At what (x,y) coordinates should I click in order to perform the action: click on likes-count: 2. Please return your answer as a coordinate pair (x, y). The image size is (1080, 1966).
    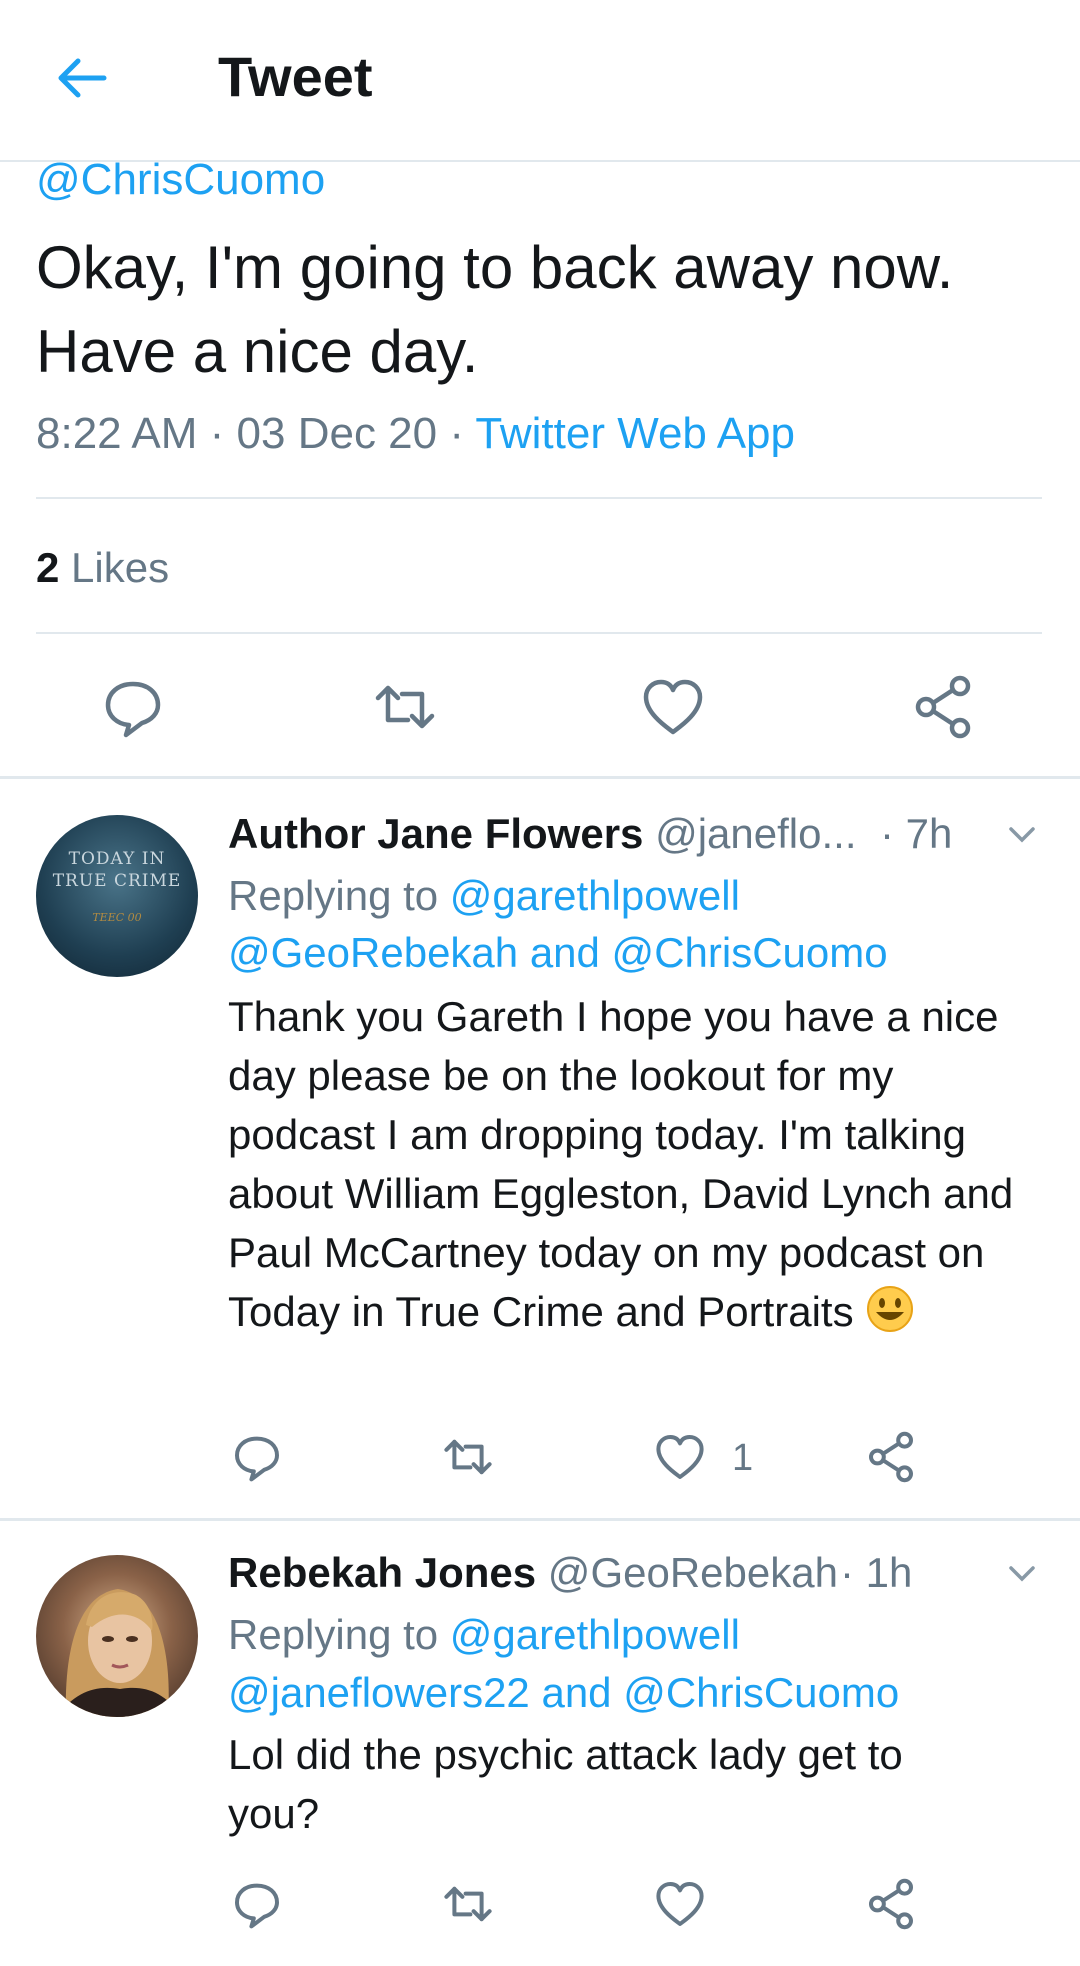
    Looking at the image, I should click on (48, 567).